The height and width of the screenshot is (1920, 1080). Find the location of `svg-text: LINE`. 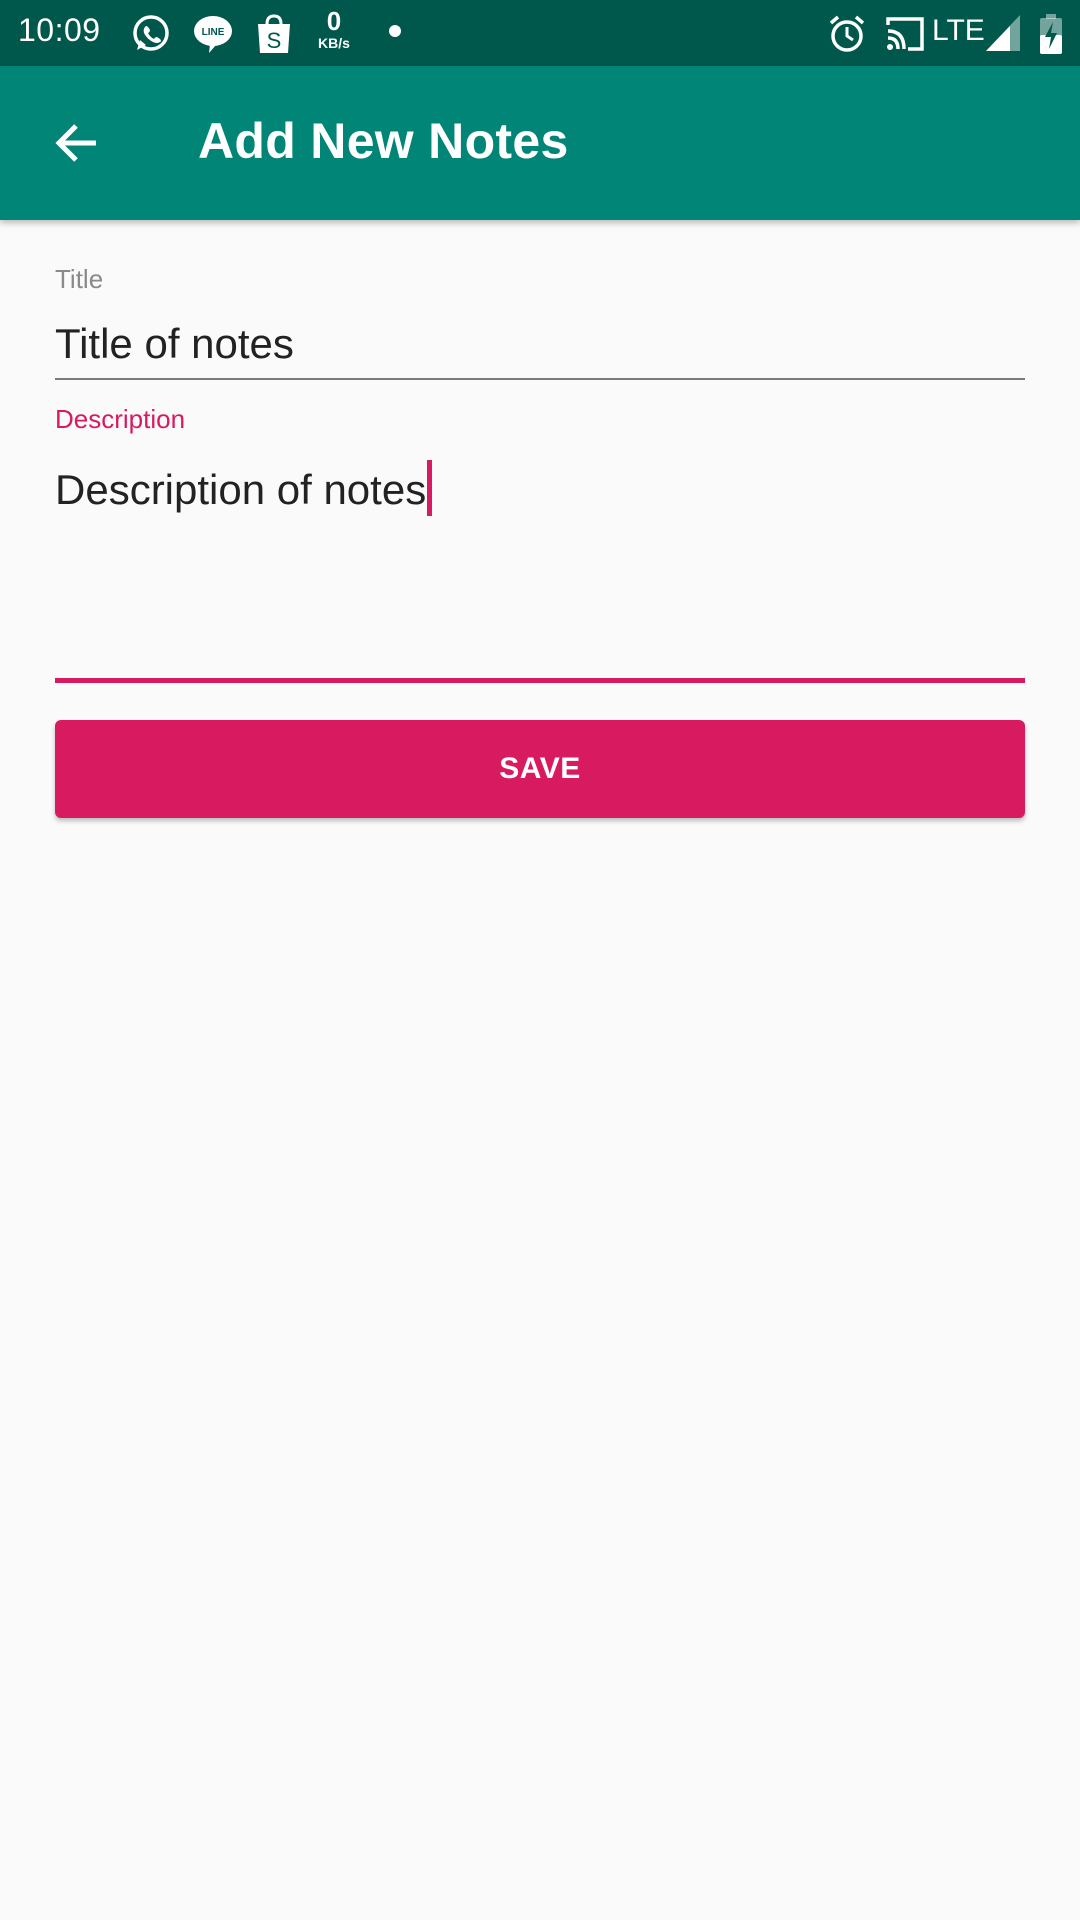

svg-text: LINE is located at coordinates (213, 32).